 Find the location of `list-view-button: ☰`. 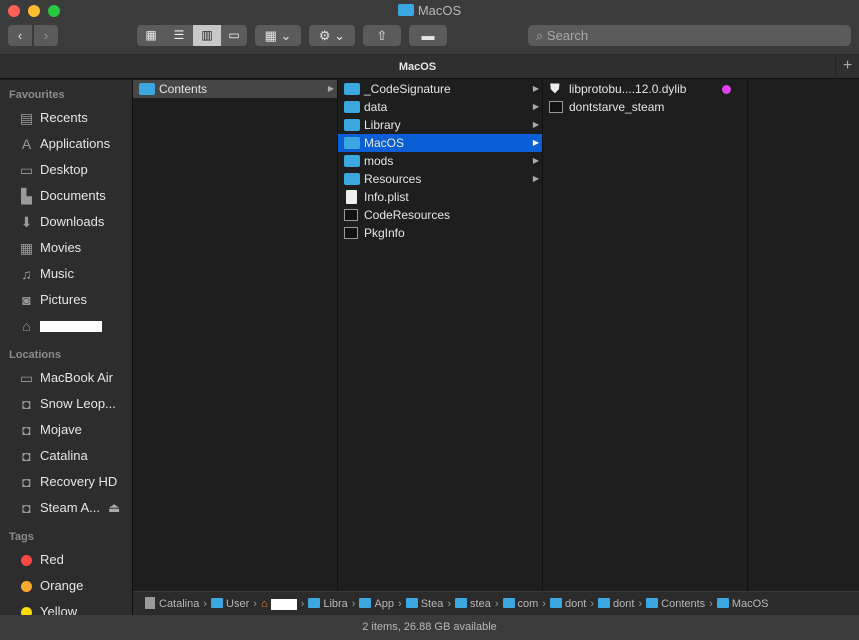

list-view-button: ☰ is located at coordinates (179, 35).